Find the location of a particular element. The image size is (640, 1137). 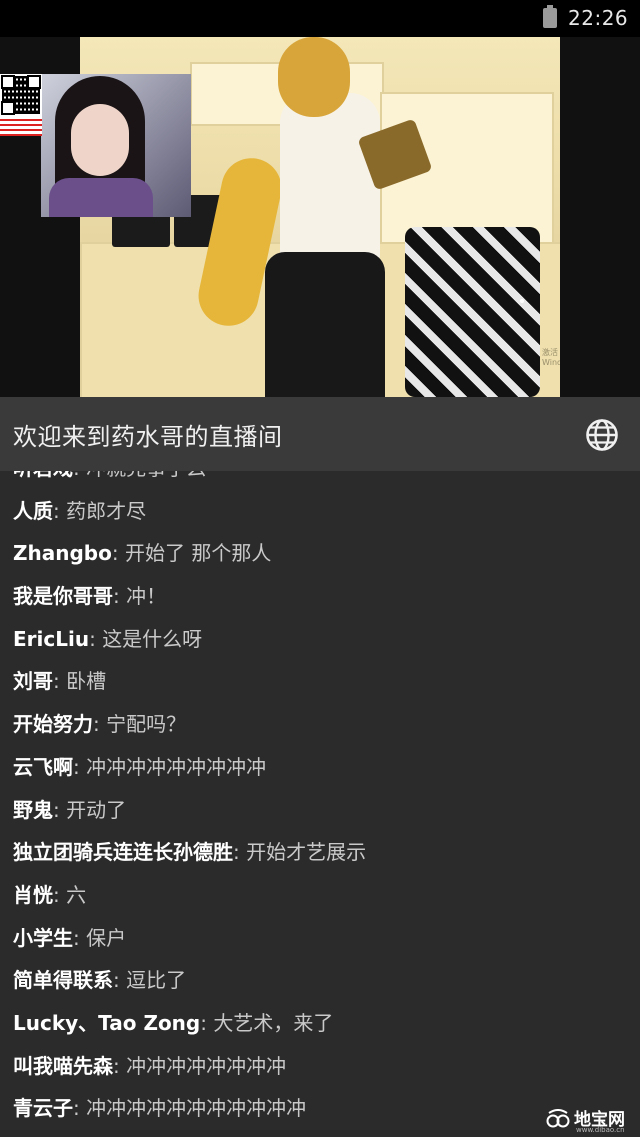

chat-message: 开始努力: 宁配吗？ is located at coordinates (320, 724).